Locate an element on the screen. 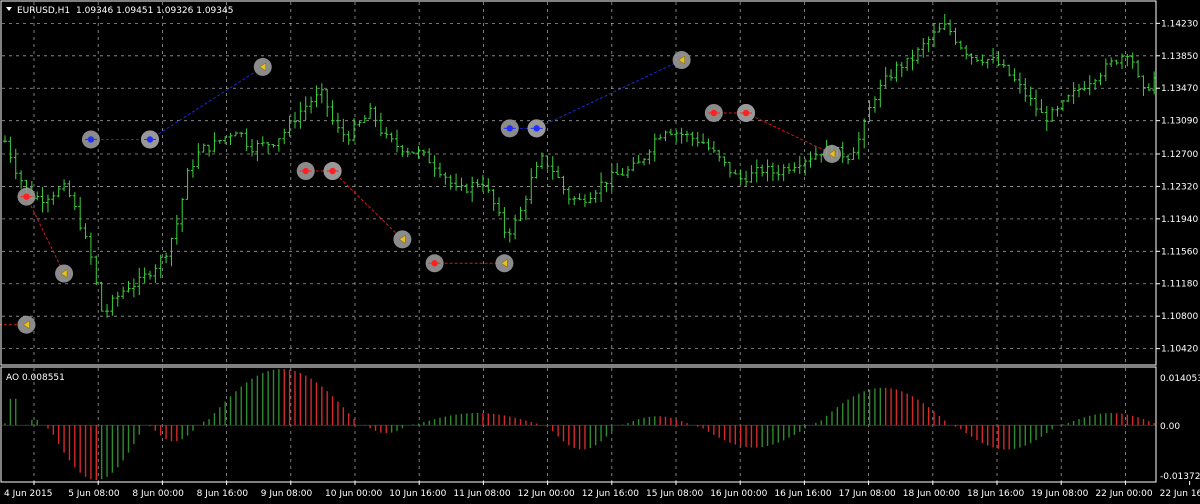 The width and height of the screenshot is (1200, 504). price-label: 1.12700 is located at coordinates (1179, 155).